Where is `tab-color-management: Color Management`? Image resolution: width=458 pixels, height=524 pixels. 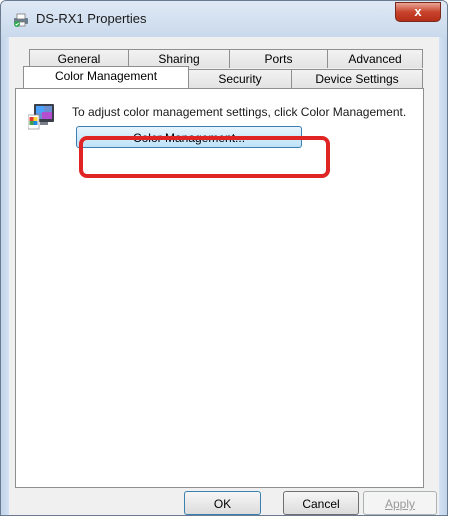 tab-color-management: Color Management is located at coordinates (106, 77).